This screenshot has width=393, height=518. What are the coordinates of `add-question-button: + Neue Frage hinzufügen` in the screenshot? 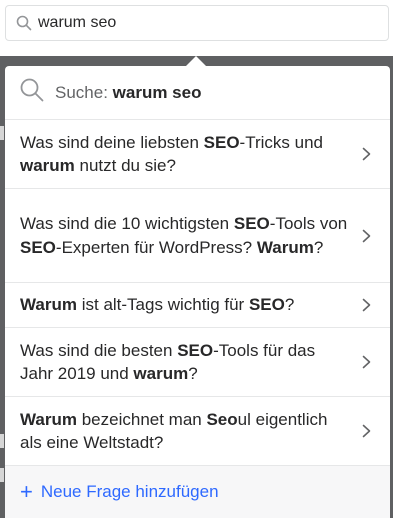 It's located at (197, 492).